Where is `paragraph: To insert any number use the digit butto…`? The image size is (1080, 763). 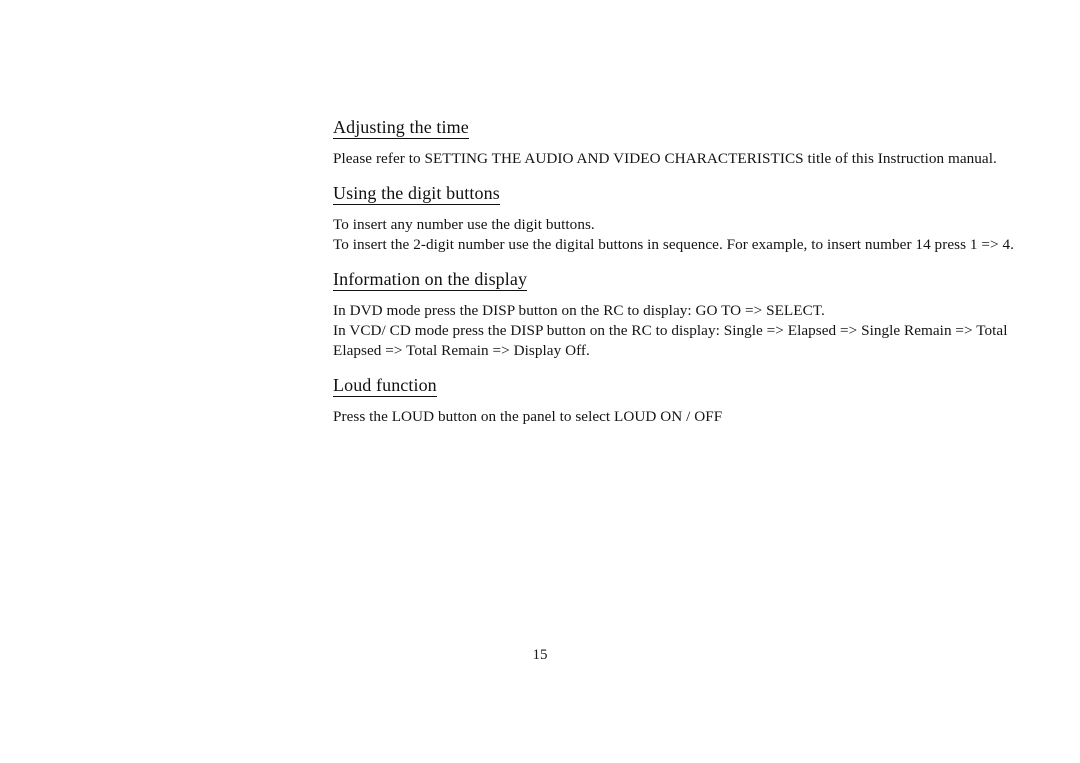 paragraph: To insert any number use the digit butto… is located at coordinates (464, 224).